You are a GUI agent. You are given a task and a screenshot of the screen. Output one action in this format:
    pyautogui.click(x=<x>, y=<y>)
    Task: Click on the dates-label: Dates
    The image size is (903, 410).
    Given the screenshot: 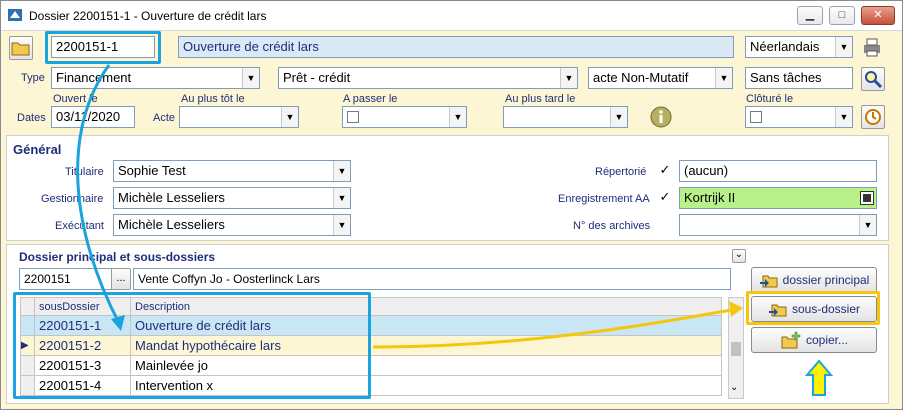 What is the action you would take?
    pyautogui.click(x=31, y=118)
    